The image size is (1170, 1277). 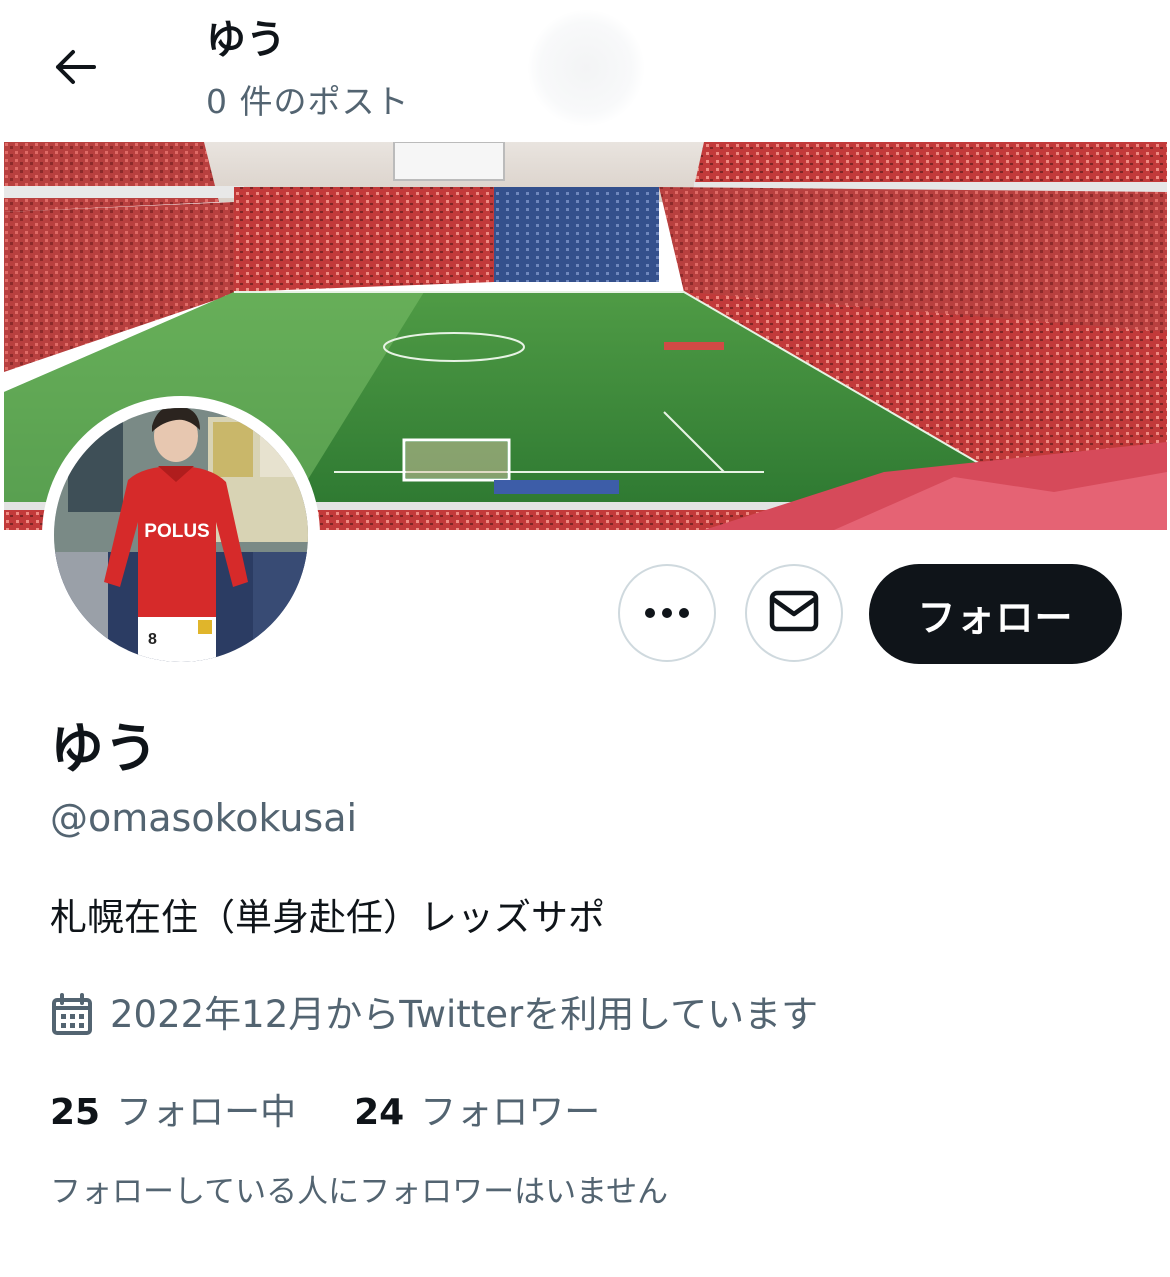 I want to click on avatar-shorts-number: 8, so click(x=152, y=639).